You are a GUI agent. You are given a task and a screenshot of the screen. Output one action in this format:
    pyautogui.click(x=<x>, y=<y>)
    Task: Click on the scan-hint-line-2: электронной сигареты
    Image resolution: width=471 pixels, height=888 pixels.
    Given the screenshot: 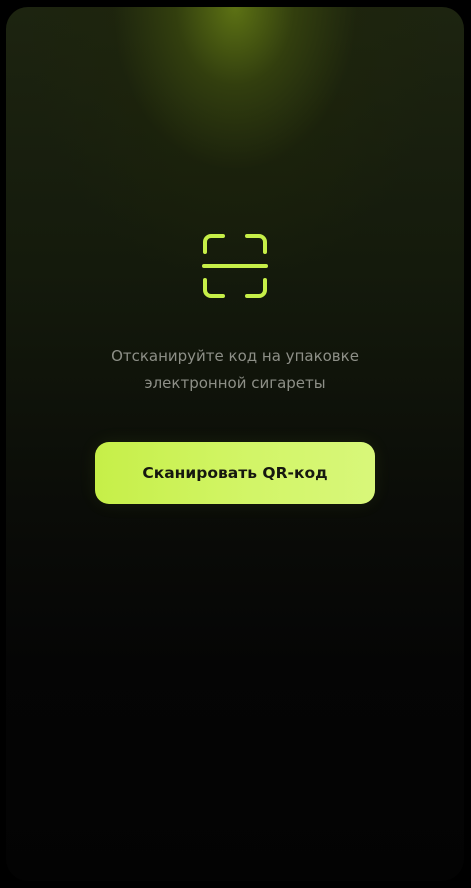 What is the action you would take?
    pyautogui.click(x=235, y=383)
    